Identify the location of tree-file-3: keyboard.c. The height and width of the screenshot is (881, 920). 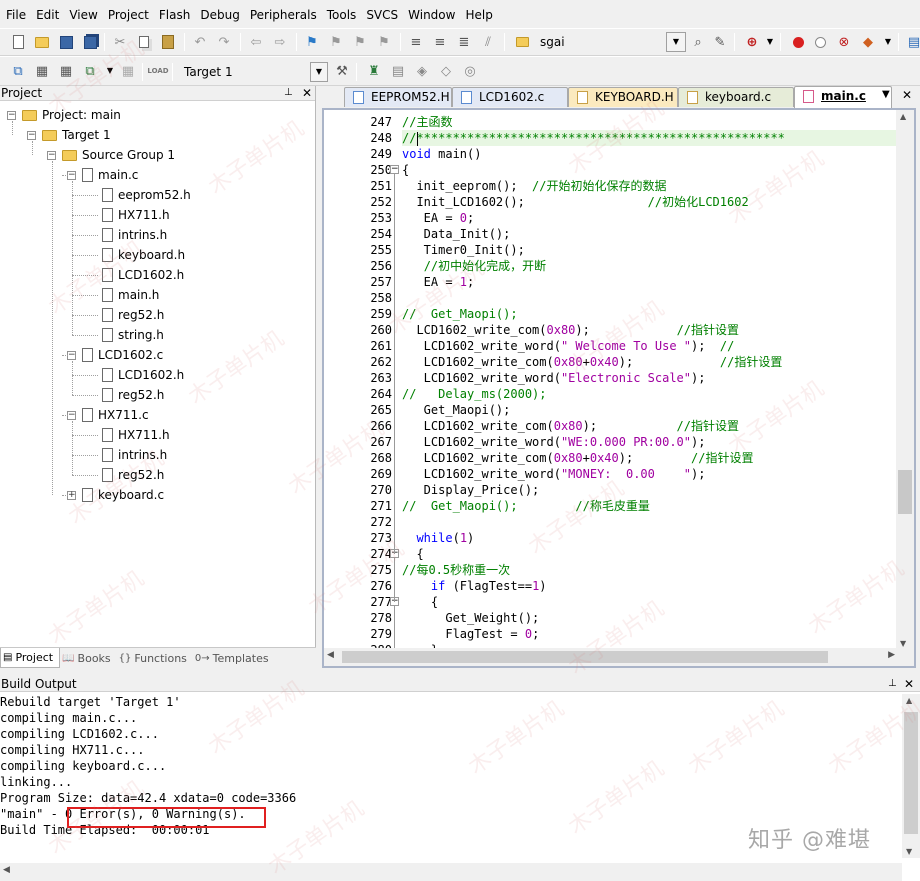
(123, 495).